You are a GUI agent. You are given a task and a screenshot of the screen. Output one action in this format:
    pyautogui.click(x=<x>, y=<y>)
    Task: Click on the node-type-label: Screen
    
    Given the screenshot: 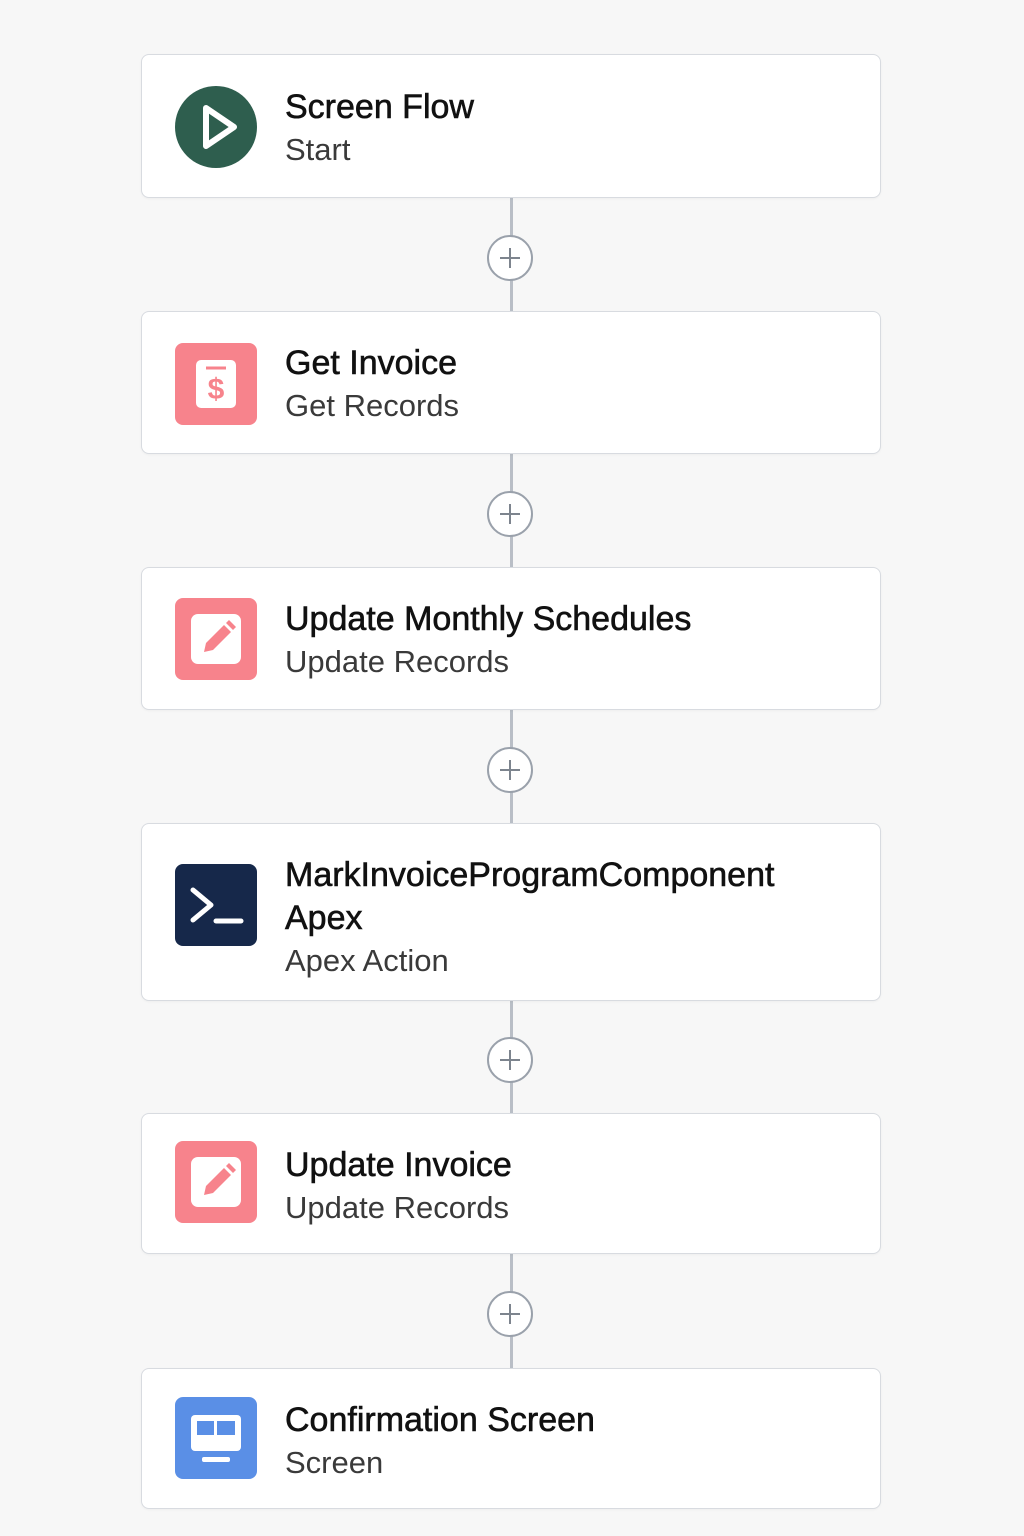 What is the action you would take?
    pyautogui.click(x=334, y=1462)
    